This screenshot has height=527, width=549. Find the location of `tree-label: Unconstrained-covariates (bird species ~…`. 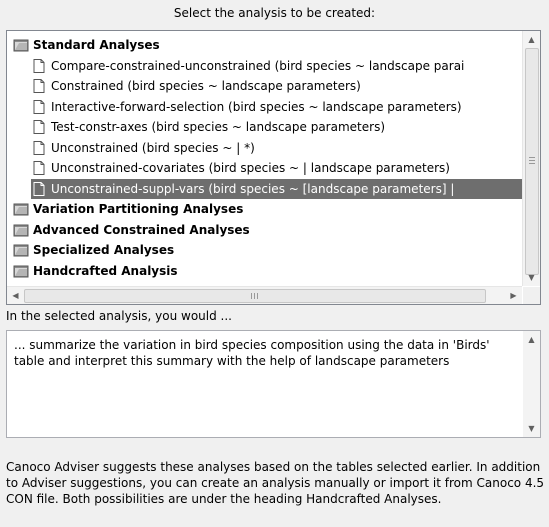

tree-label: Unconstrained-covariates (bird species ~… is located at coordinates (250, 168).